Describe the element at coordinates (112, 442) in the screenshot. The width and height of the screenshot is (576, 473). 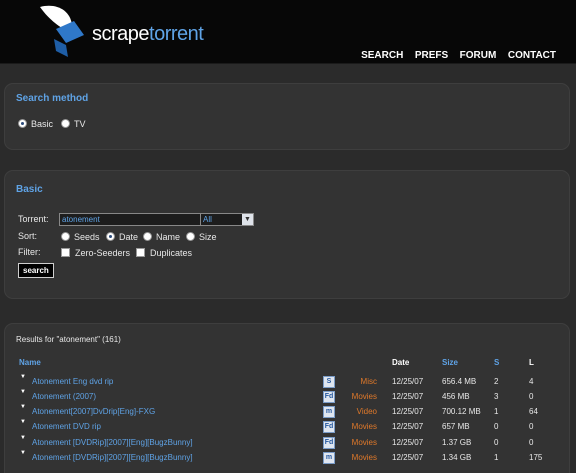
I see `torrent-name-link: Atonement [DVDRip][2007][Eng][BugzBunny]` at that location.